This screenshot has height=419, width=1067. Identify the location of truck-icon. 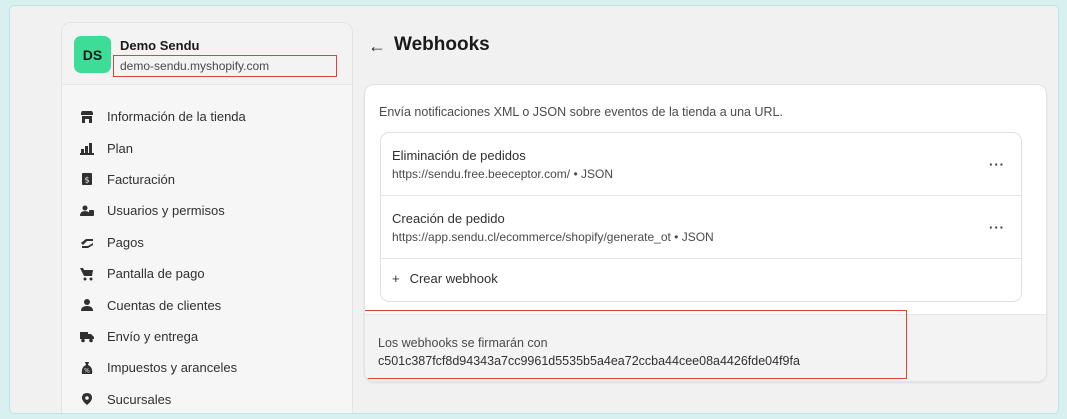
(87, 336).